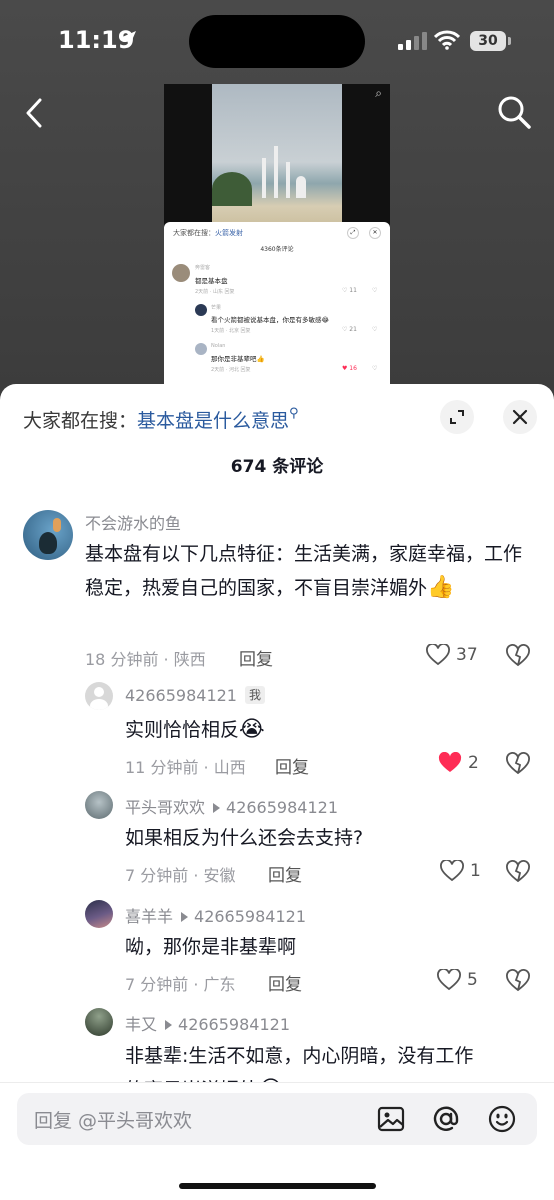 This screenshot has height=1200, width=554. What do you see at coordinates (277, 1186) in the screenshot?
I see `home-indicator` at bounding box center [277, 1186].